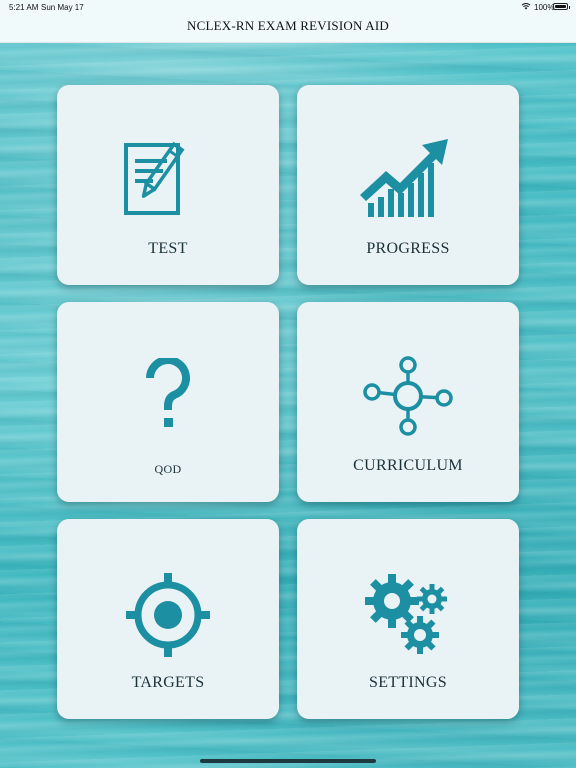  I want to click on progress-tile-button: PROGRESS, so click(408, 185).